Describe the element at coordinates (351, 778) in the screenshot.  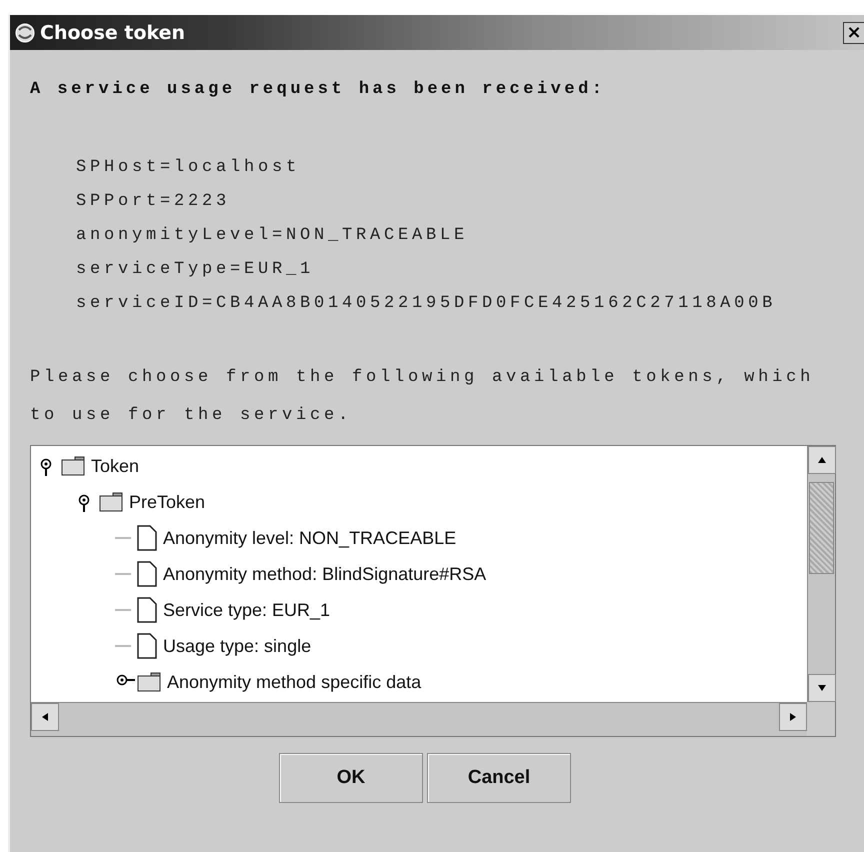
I see `dialog-button: OK` at that location.